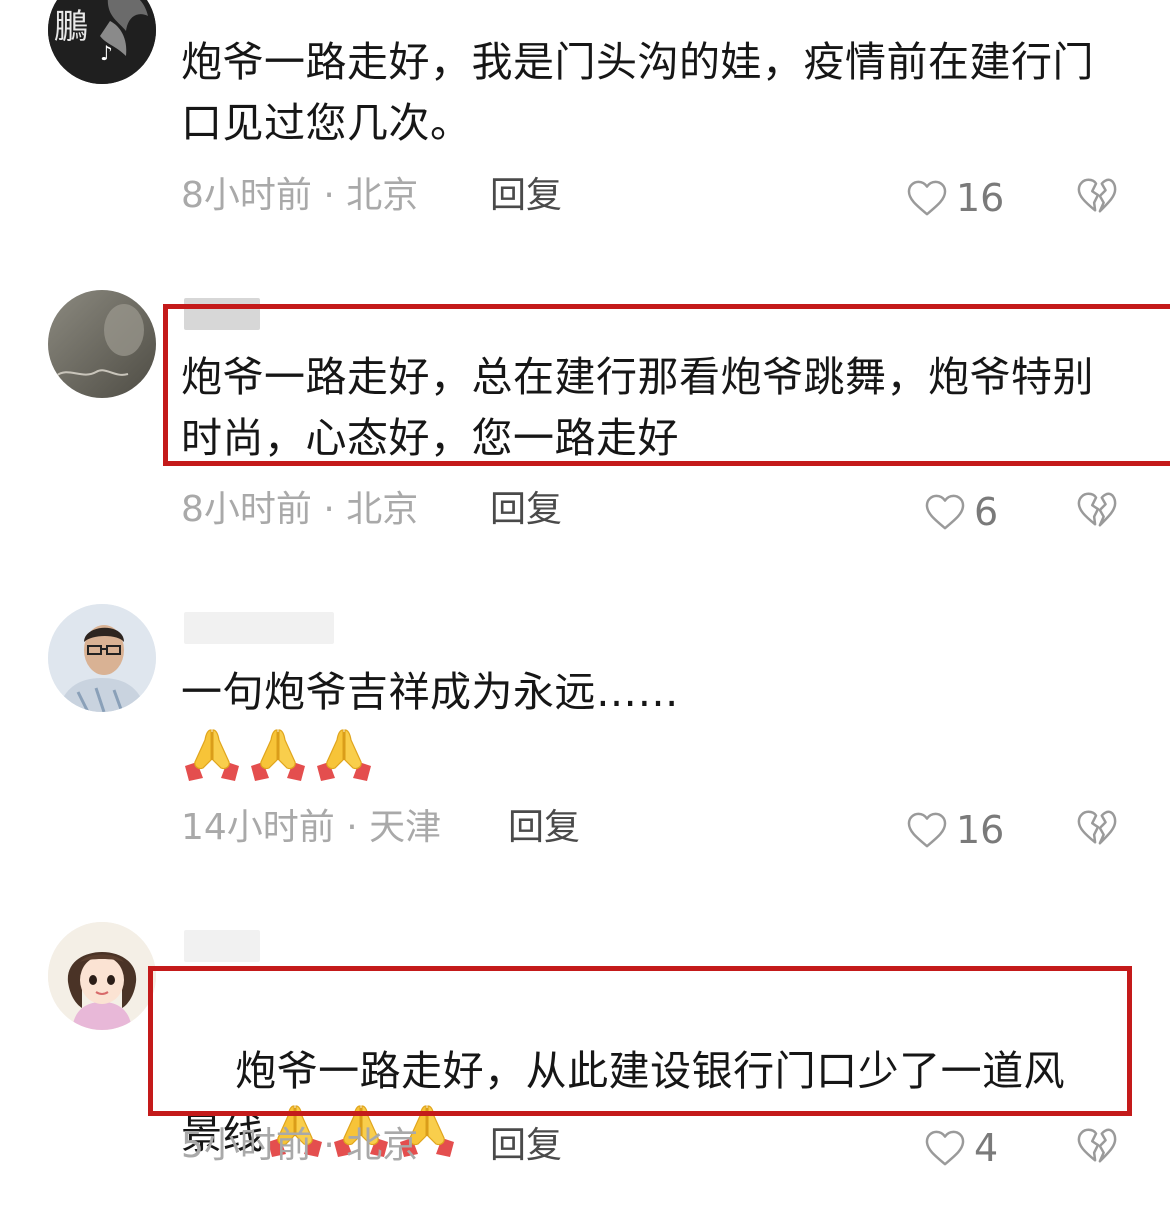 The width and height of the screenshot is (1170, 1226). I want to click on avatar-gray-photo-icon, so click(102, 344).